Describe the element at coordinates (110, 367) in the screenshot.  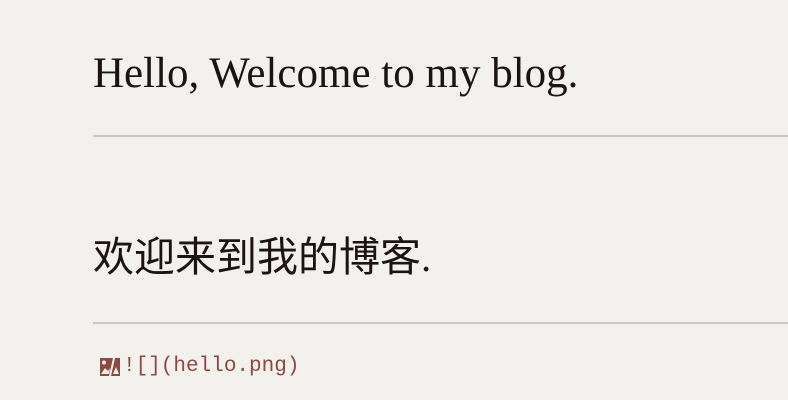
I see `broken-image-icon` at that location.